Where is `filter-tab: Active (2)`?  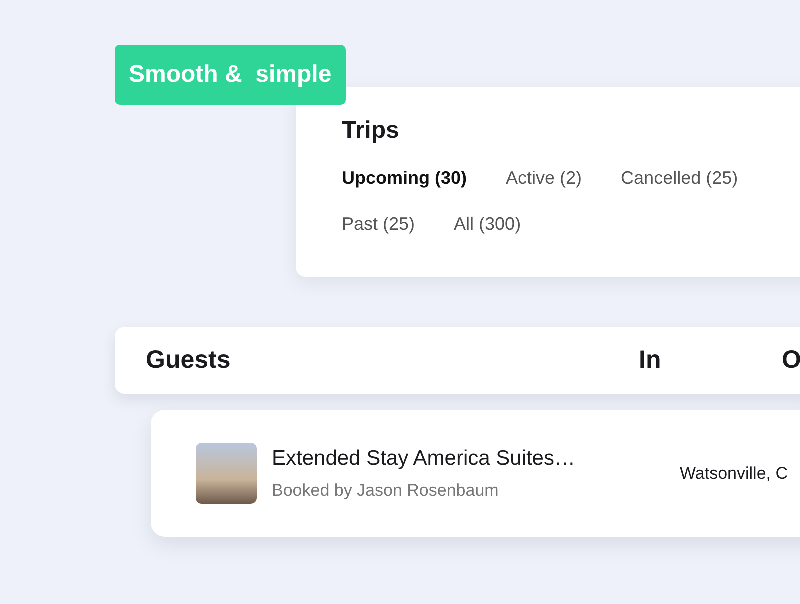
filter-tab: Active (2) is located at coordinates (544, 178).